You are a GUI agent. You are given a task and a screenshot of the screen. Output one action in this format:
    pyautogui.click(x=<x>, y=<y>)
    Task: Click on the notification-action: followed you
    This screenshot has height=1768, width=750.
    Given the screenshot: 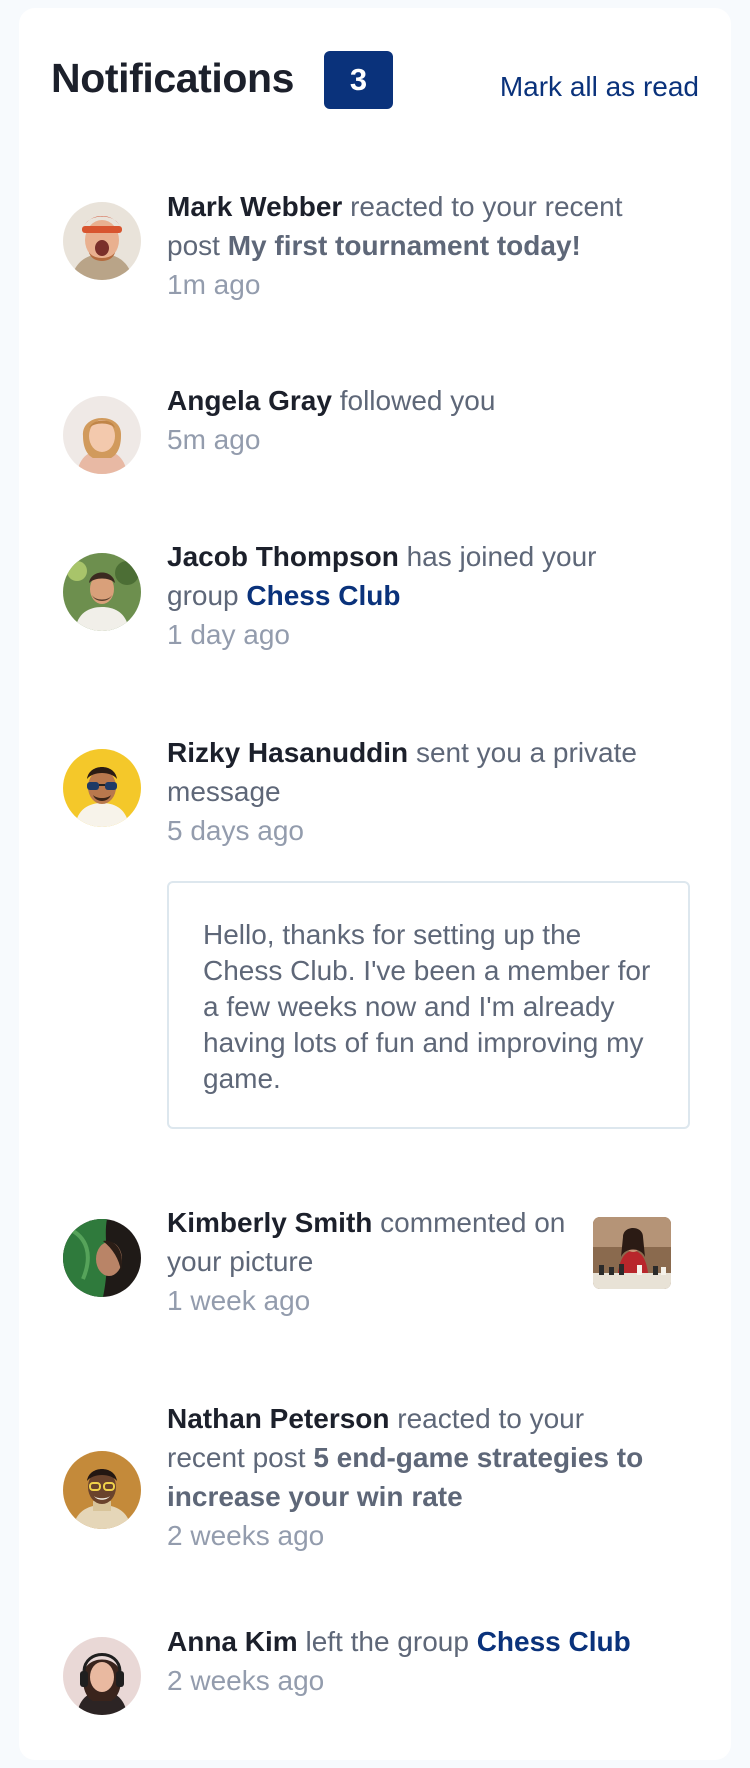 What is the action you would take?
    pyautogui.click(x=413, y=400)
    